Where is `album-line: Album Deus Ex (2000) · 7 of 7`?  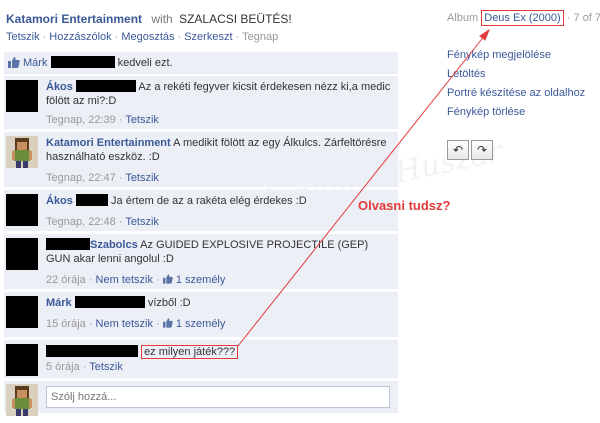 album-line: Album Deus Ex (2000) · 7 of 7 is located at coordinates (523, 18).